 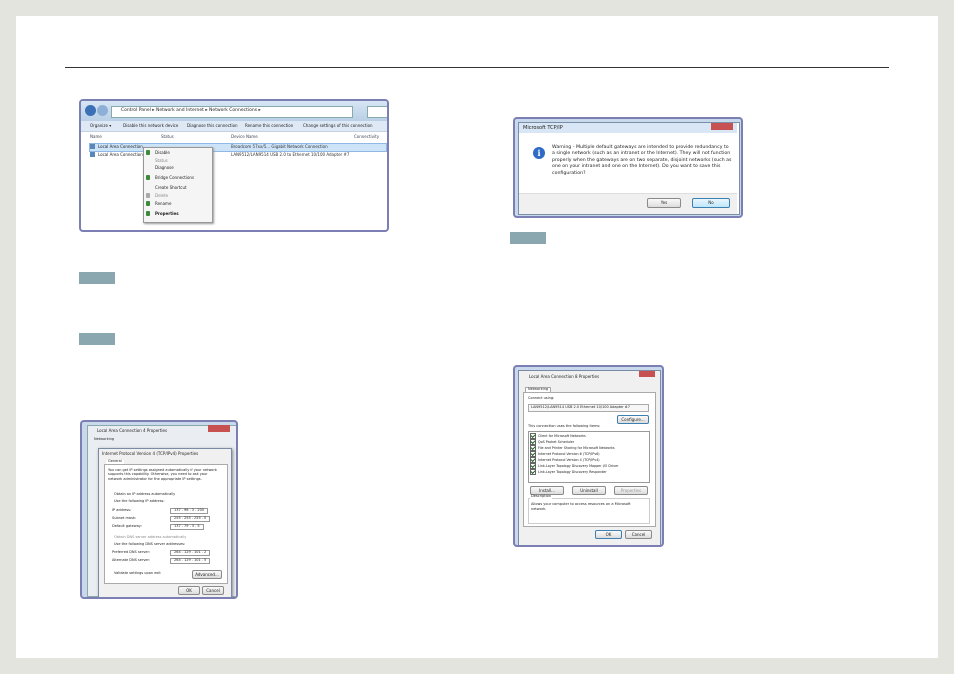 What do you see at coordinates (664, 203) in the screenshot?
I see `yes-button: Yes` at bounding box center [664, 203].